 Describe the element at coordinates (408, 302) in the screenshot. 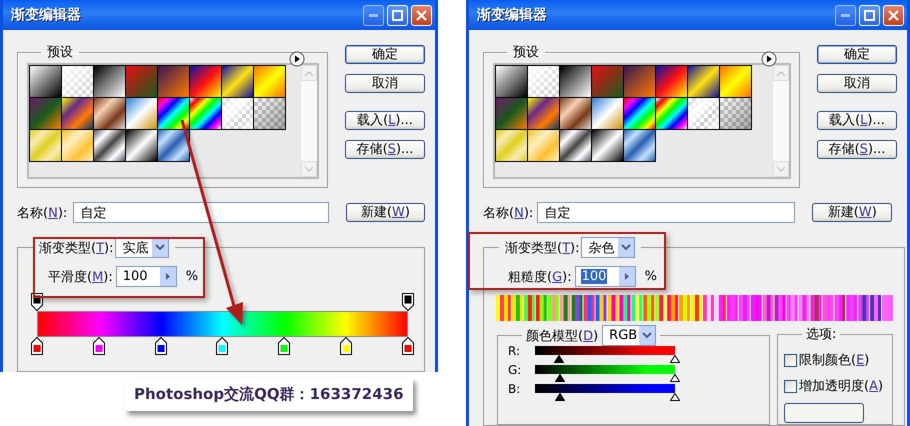

I see `opacity-stop-icon` at that location.